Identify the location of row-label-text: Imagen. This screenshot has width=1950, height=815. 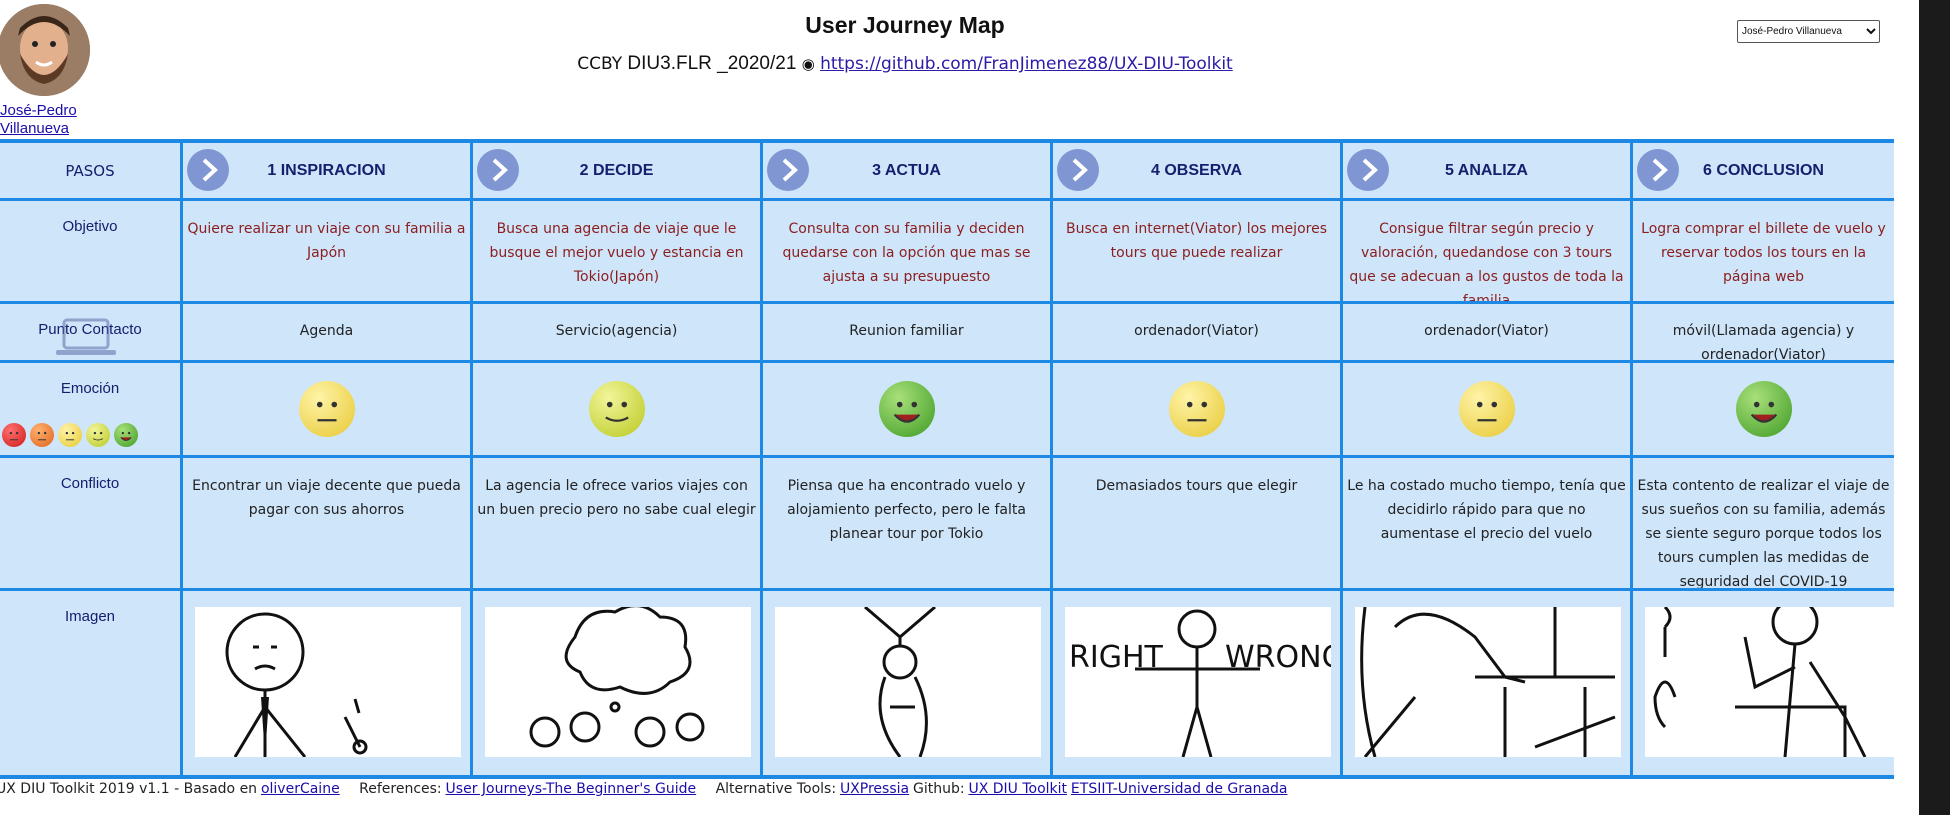
(90, 616).